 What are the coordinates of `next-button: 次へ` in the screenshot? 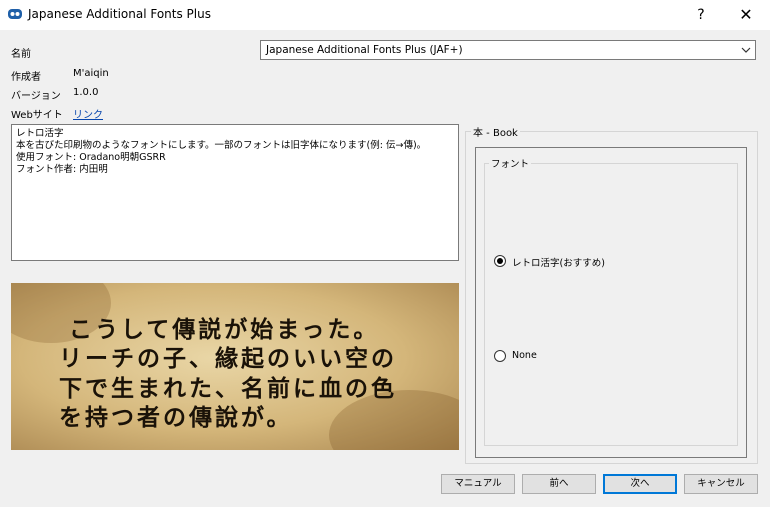 It's located at (640, 484).